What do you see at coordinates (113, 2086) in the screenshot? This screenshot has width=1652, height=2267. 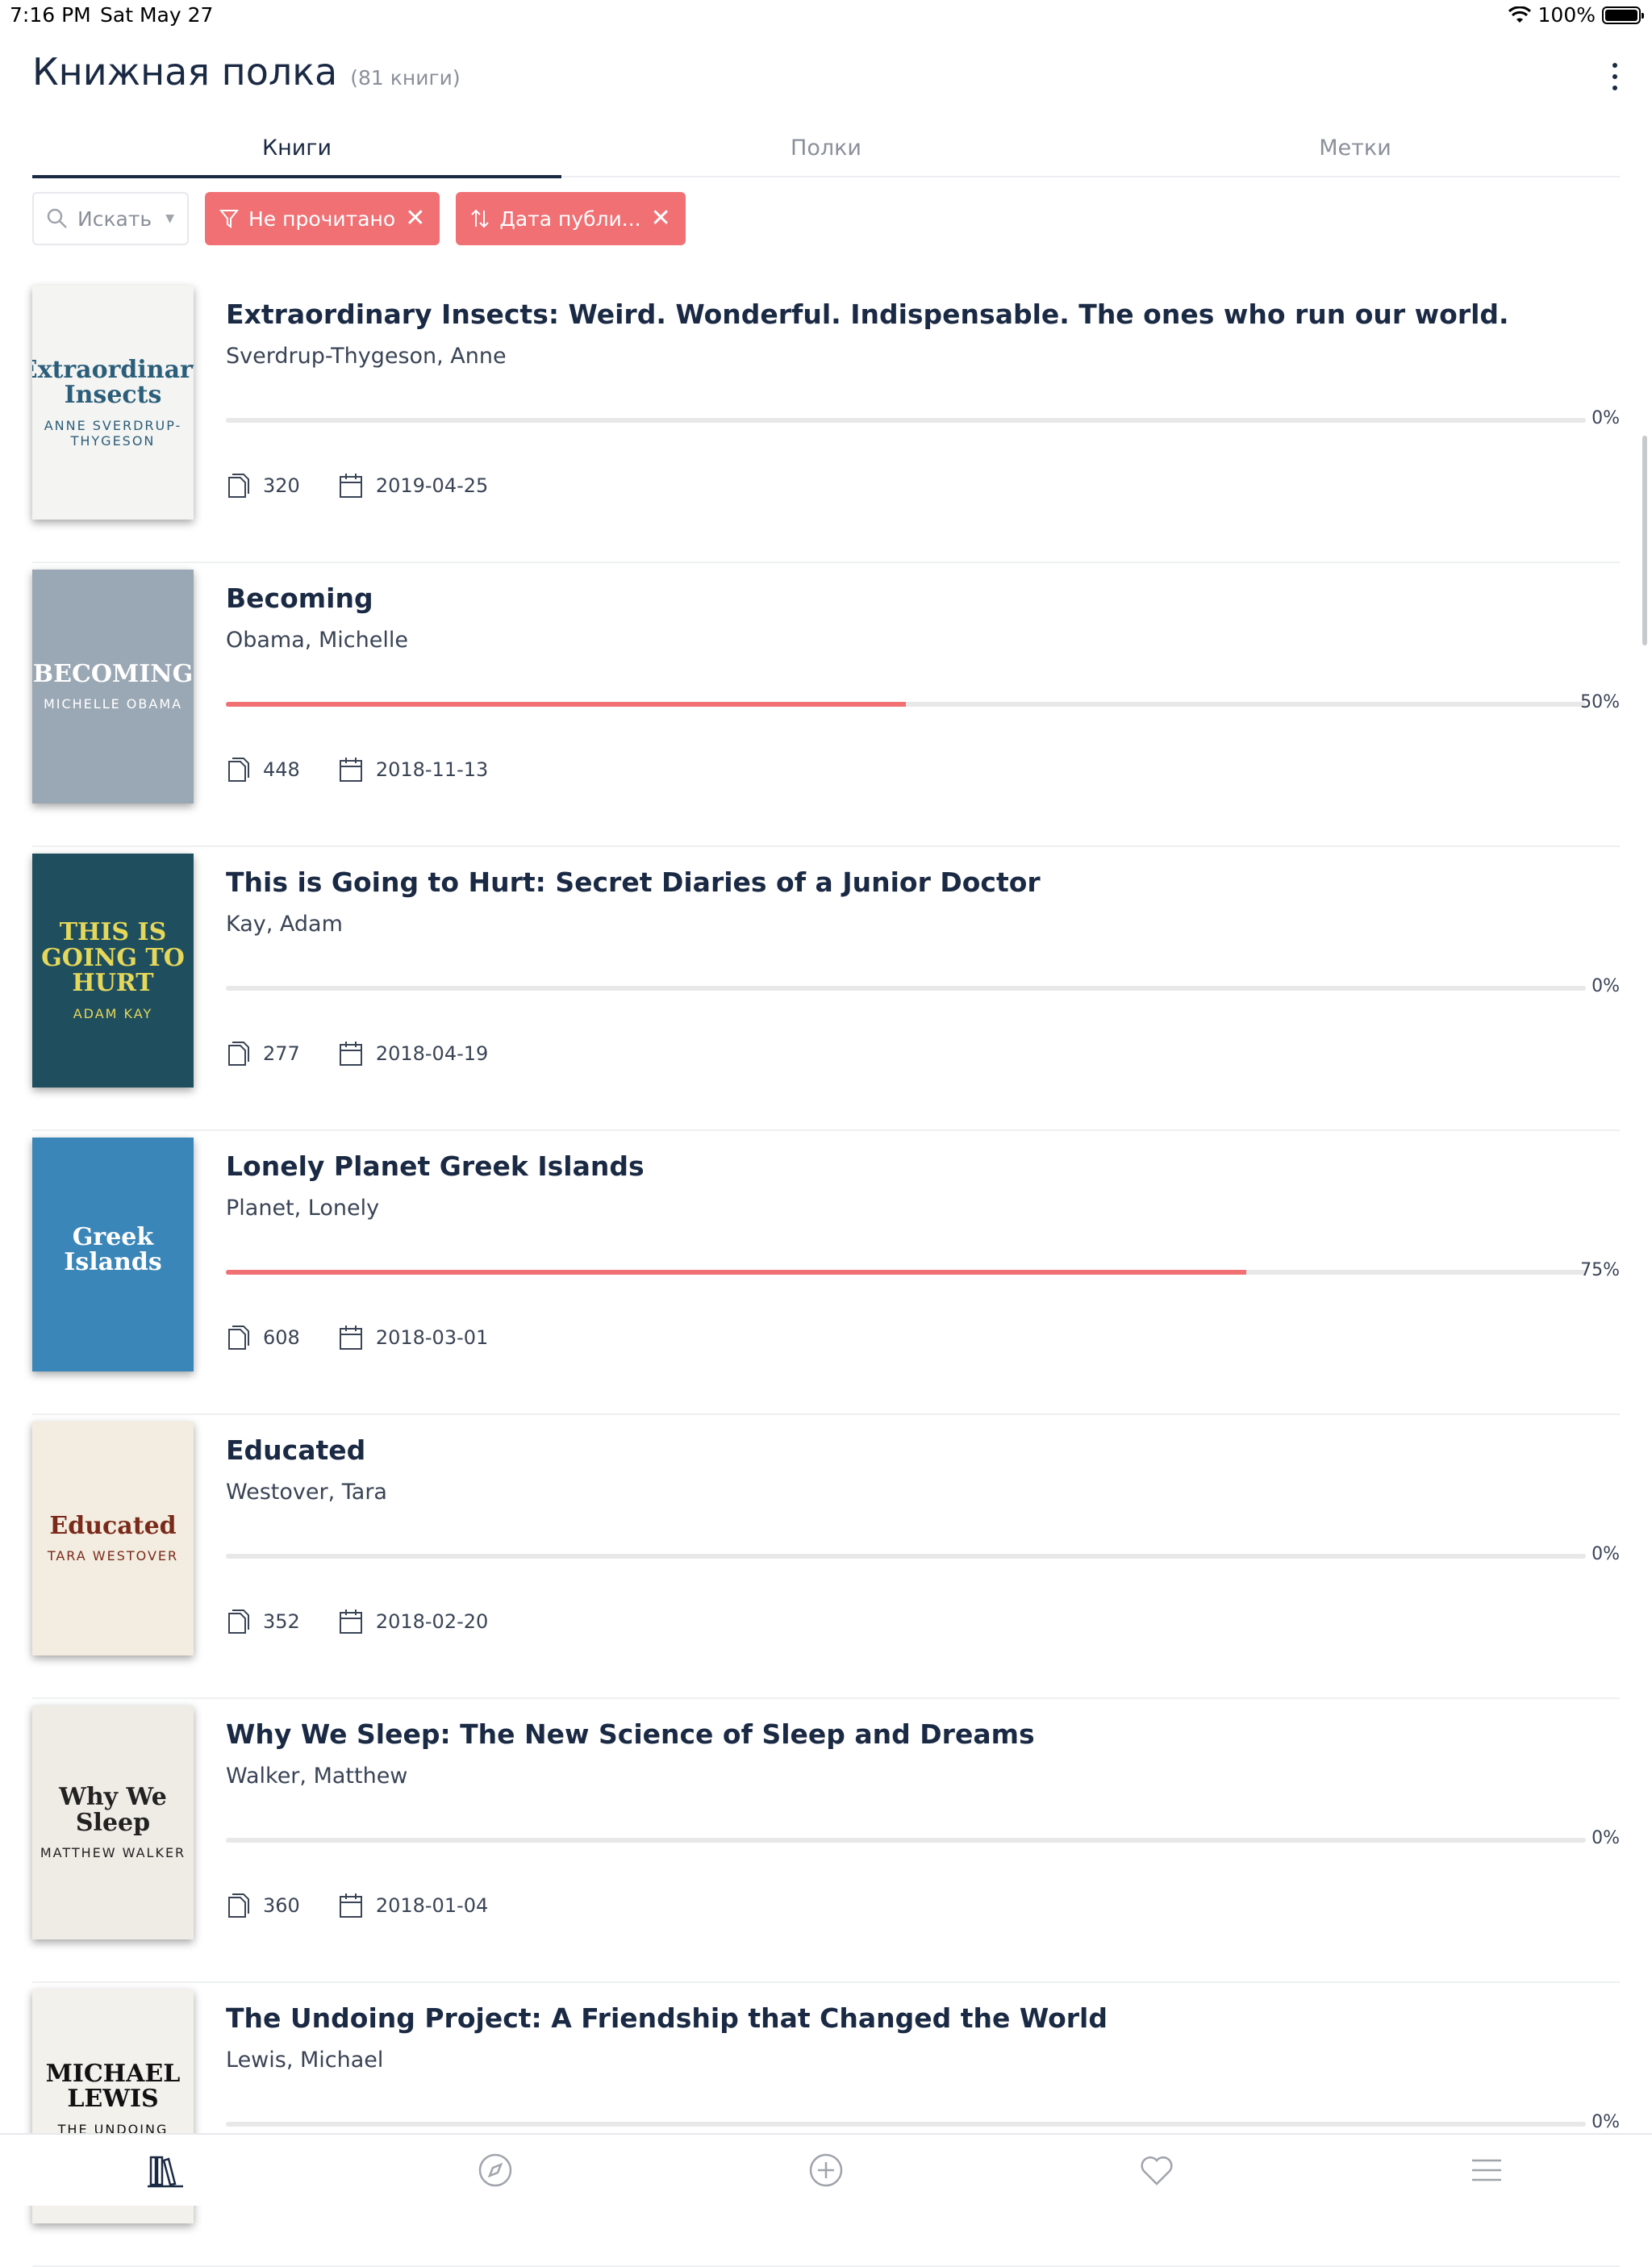 I see `cover-title: MICHAEL LEWIS` at bounding box center [113, 2086].